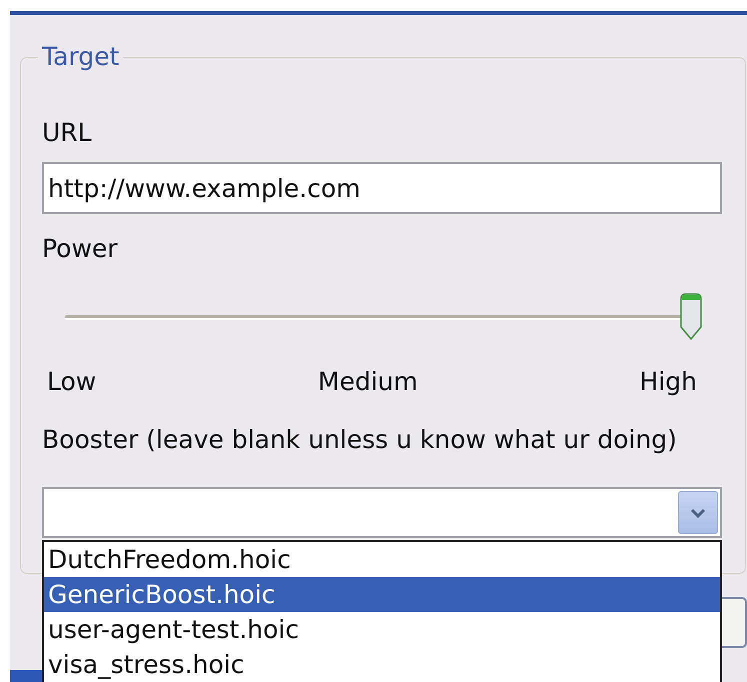 The height and width of the screenshot is (682, 747). Describe the element at coordinates (71, 382) in the screenshot. I see `tick-label: Low` at that location.